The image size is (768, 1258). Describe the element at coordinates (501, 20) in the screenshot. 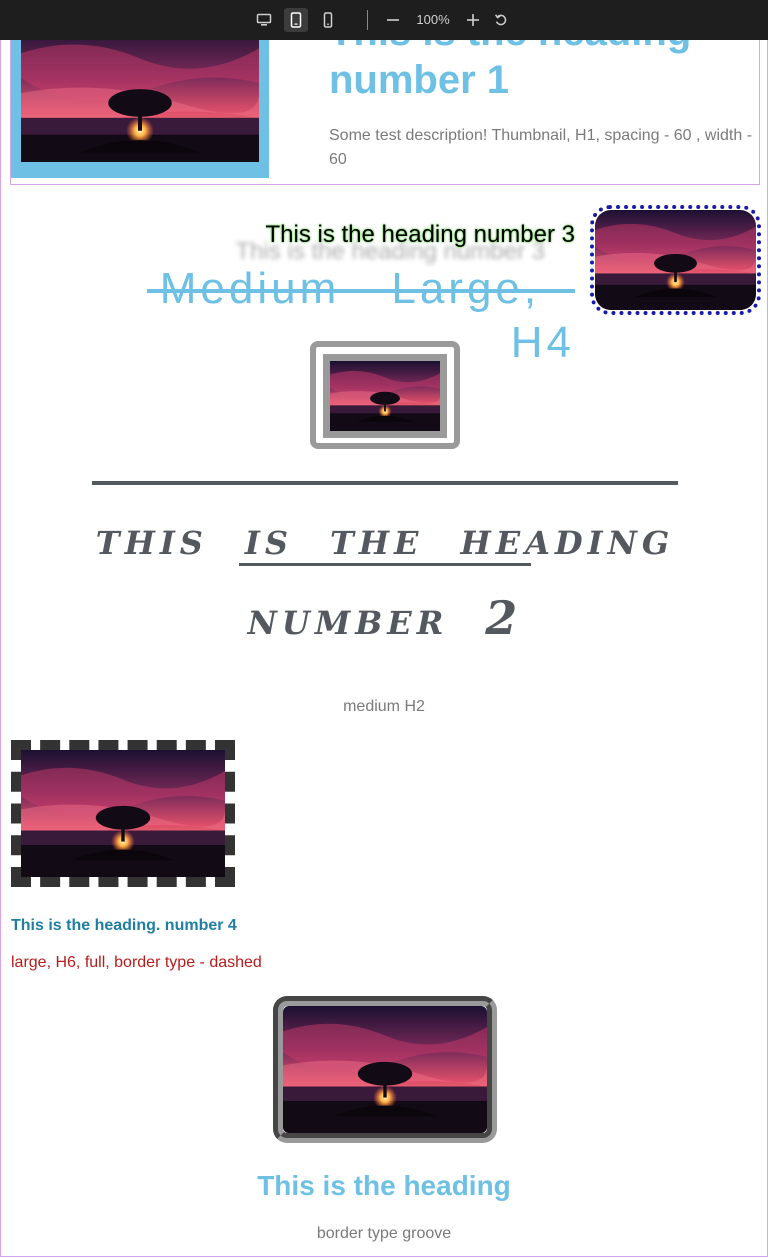

I see `reset-icon` at that location.